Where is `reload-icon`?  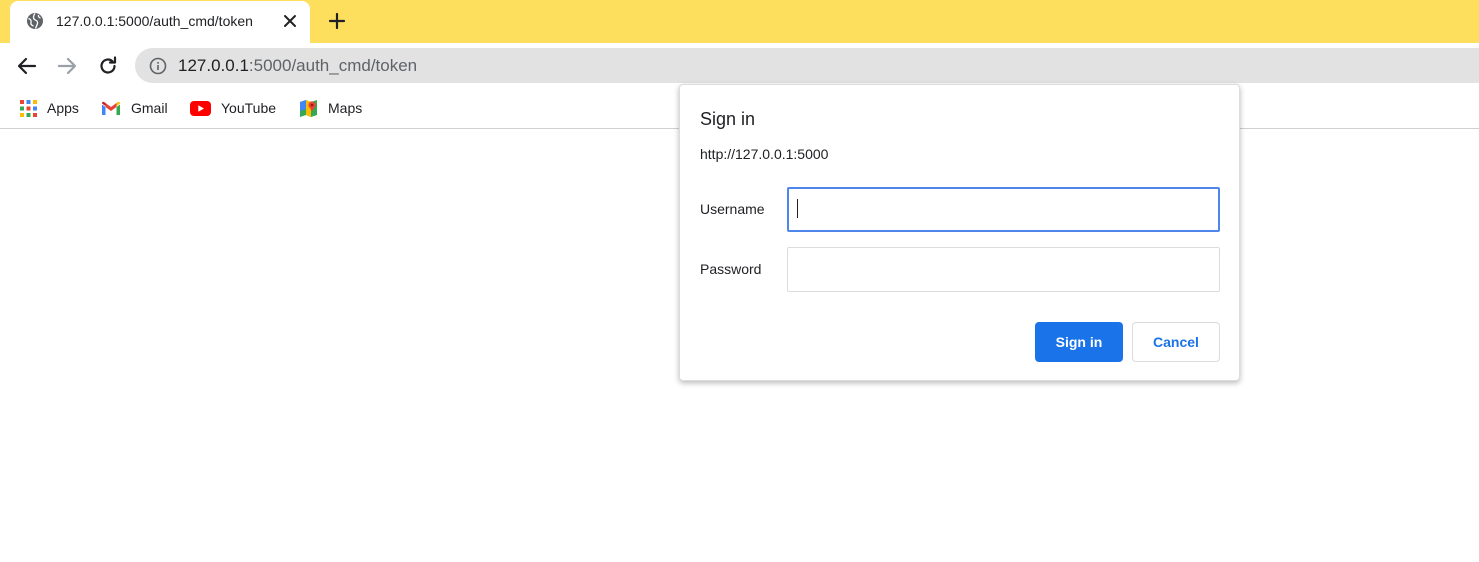 reload-icon is located at coordinates (108, 65).